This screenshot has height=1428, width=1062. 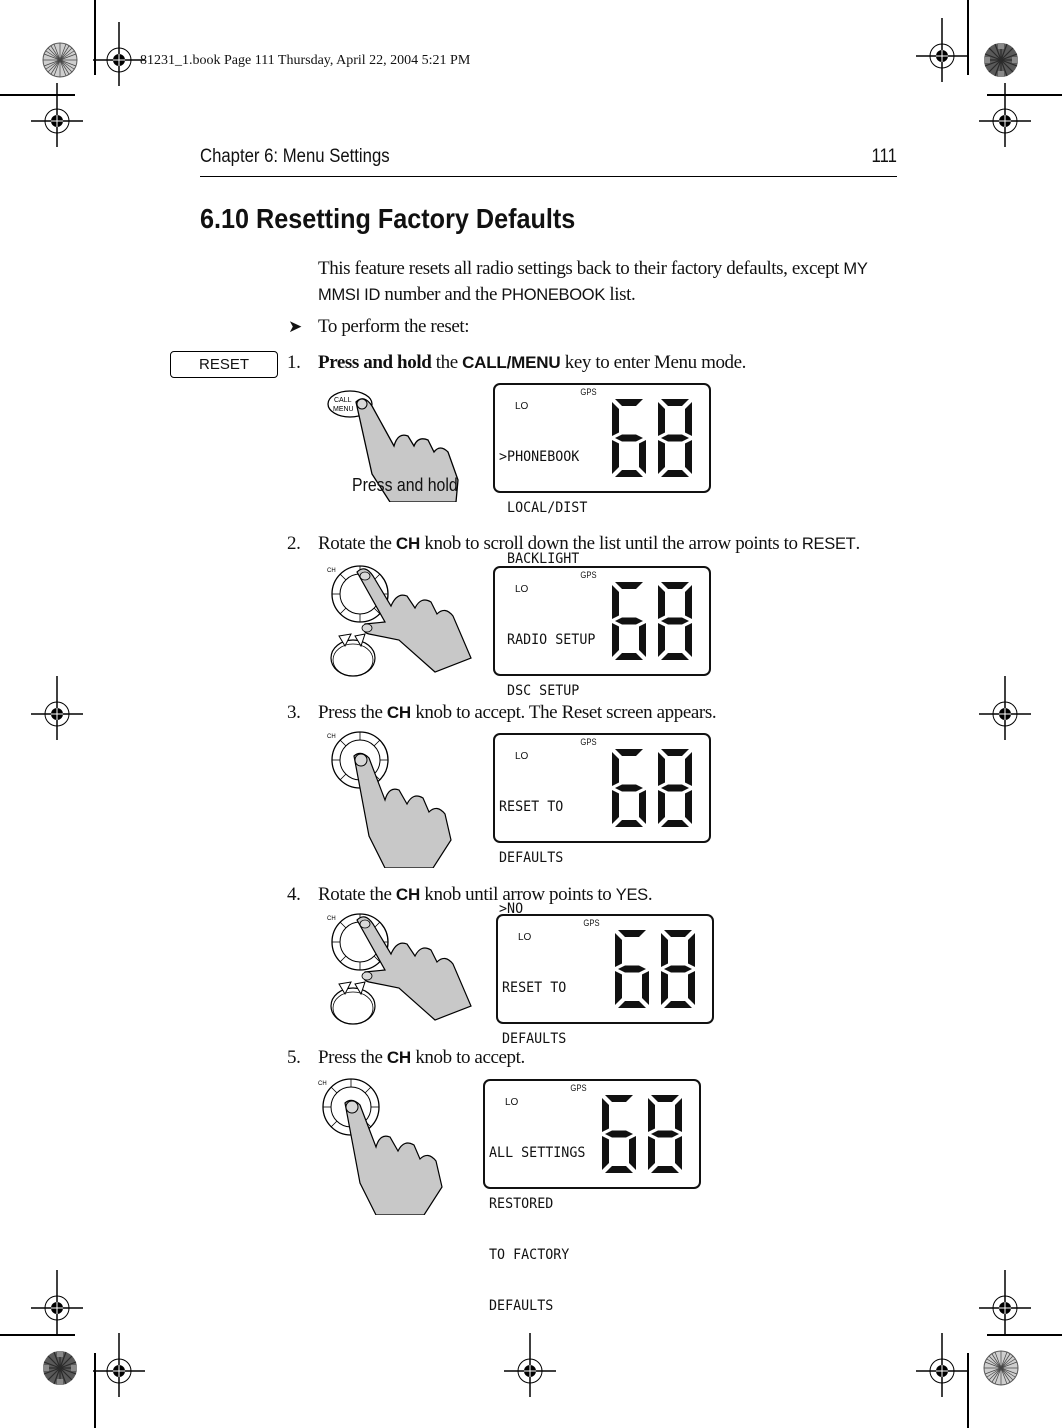 I want to click on lcd-screen-step-2: GPS LO RADIO SETUP DSC SETUP >RESET EXIT, so click(x=602, y=683).